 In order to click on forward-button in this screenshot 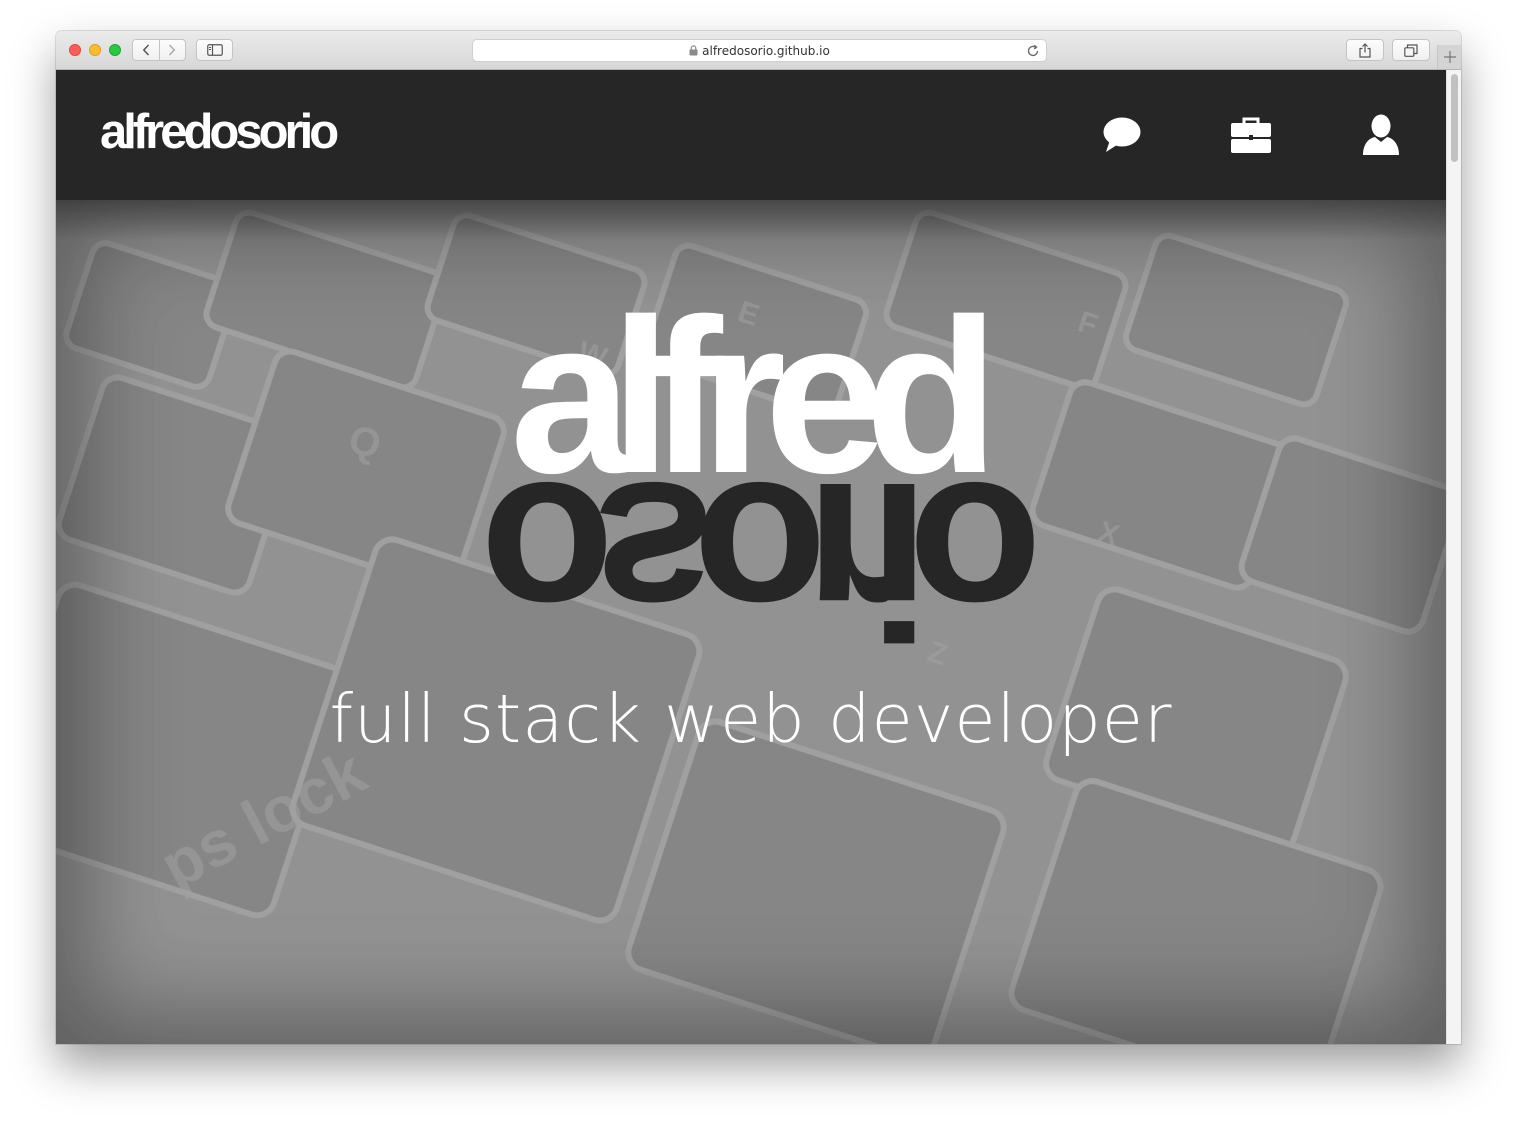, I will do `click(173, 50)`.